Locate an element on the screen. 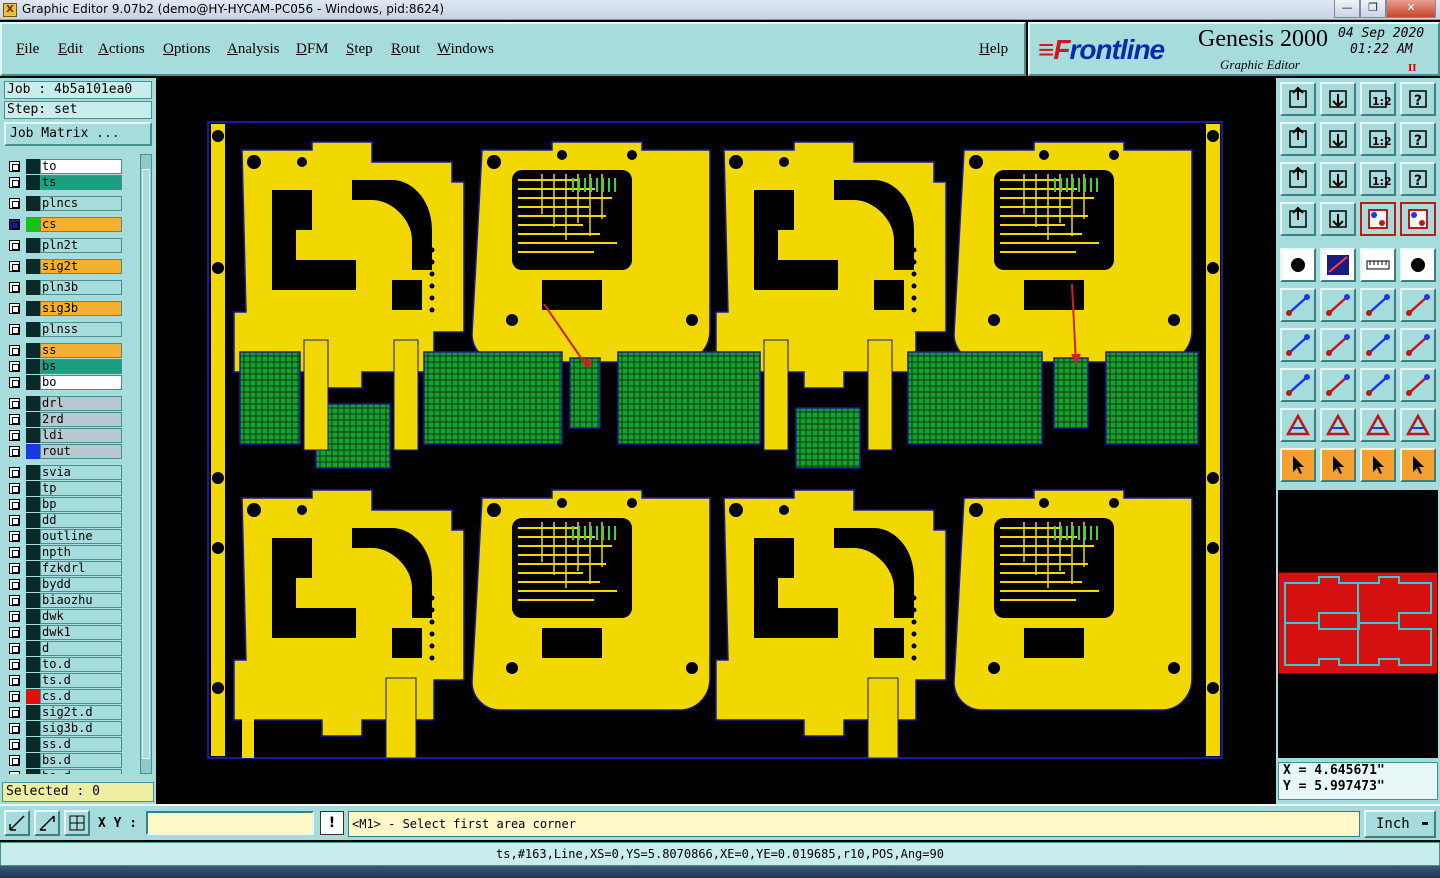 The height and width of the screenshot is (878, 1440). fill-button is located at coordinates (1298, 265).